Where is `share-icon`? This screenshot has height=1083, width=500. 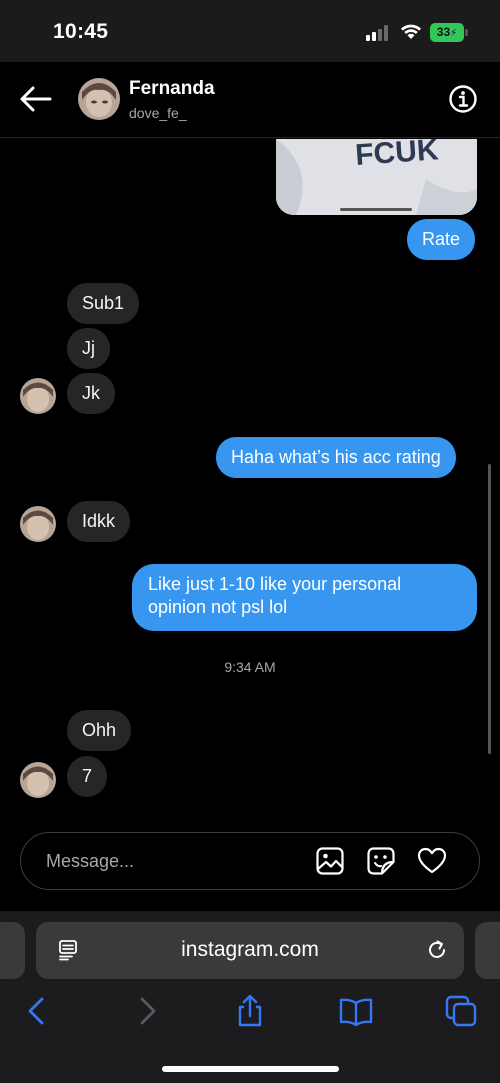
share-icon is located at coordinates (250, 1011).